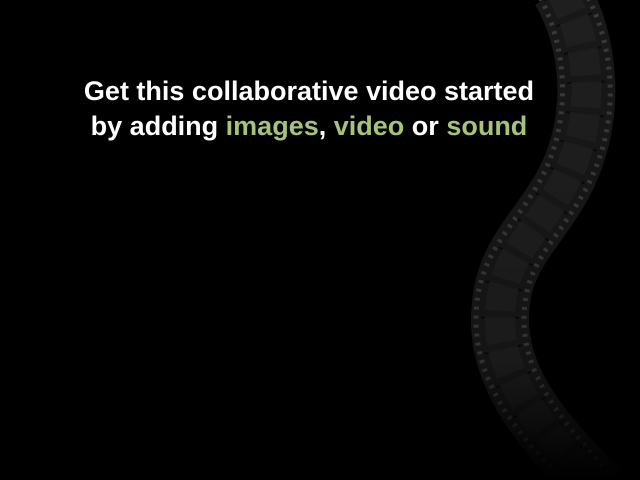 This screenshot has width=640, height=480. Describe the element at coordinates (309, 91) in the screenshot. I see `message-line-1: Get this collaborative video started` at that location.